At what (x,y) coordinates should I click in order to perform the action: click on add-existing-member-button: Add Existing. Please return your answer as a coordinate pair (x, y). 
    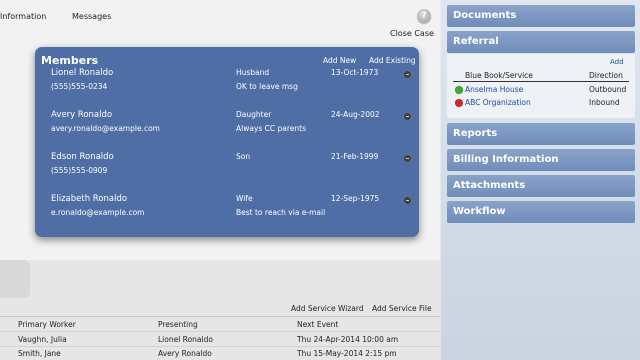
    Looking at the image, I should click on (392, 60).